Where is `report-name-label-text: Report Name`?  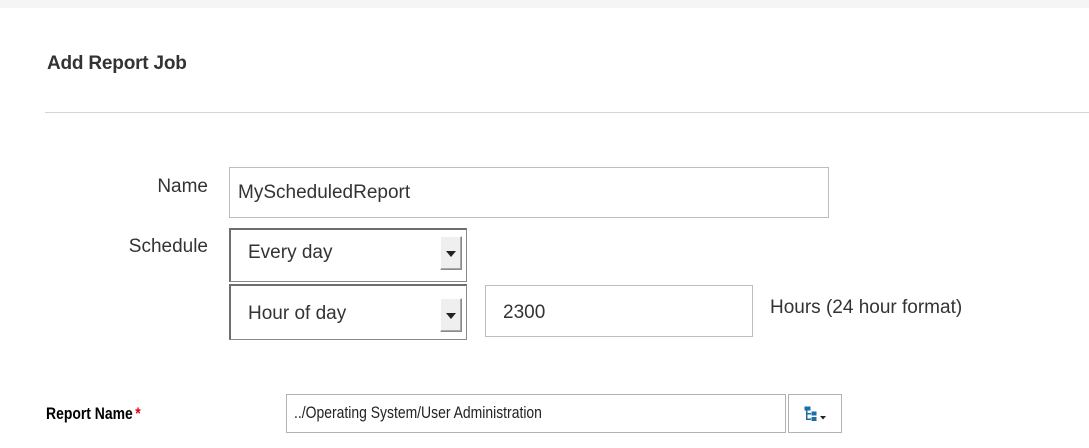 report-name-label-text: Report Name is located at coordinates (89, 413).